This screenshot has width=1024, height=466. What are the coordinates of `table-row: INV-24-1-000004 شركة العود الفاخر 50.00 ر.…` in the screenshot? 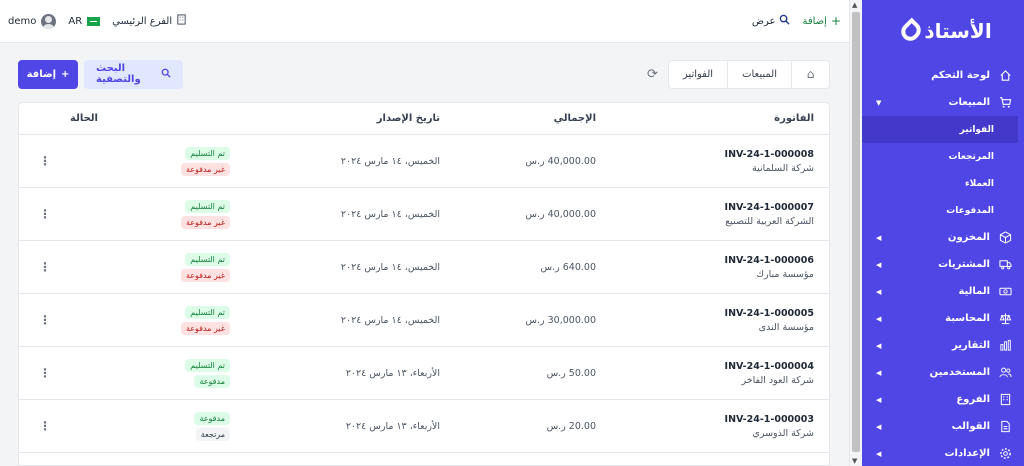 It's located at (424, 373).